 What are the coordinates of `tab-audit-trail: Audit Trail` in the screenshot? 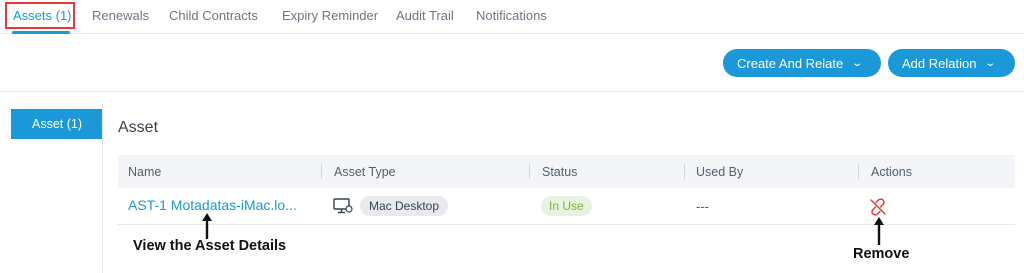 It's located at (425, 15).